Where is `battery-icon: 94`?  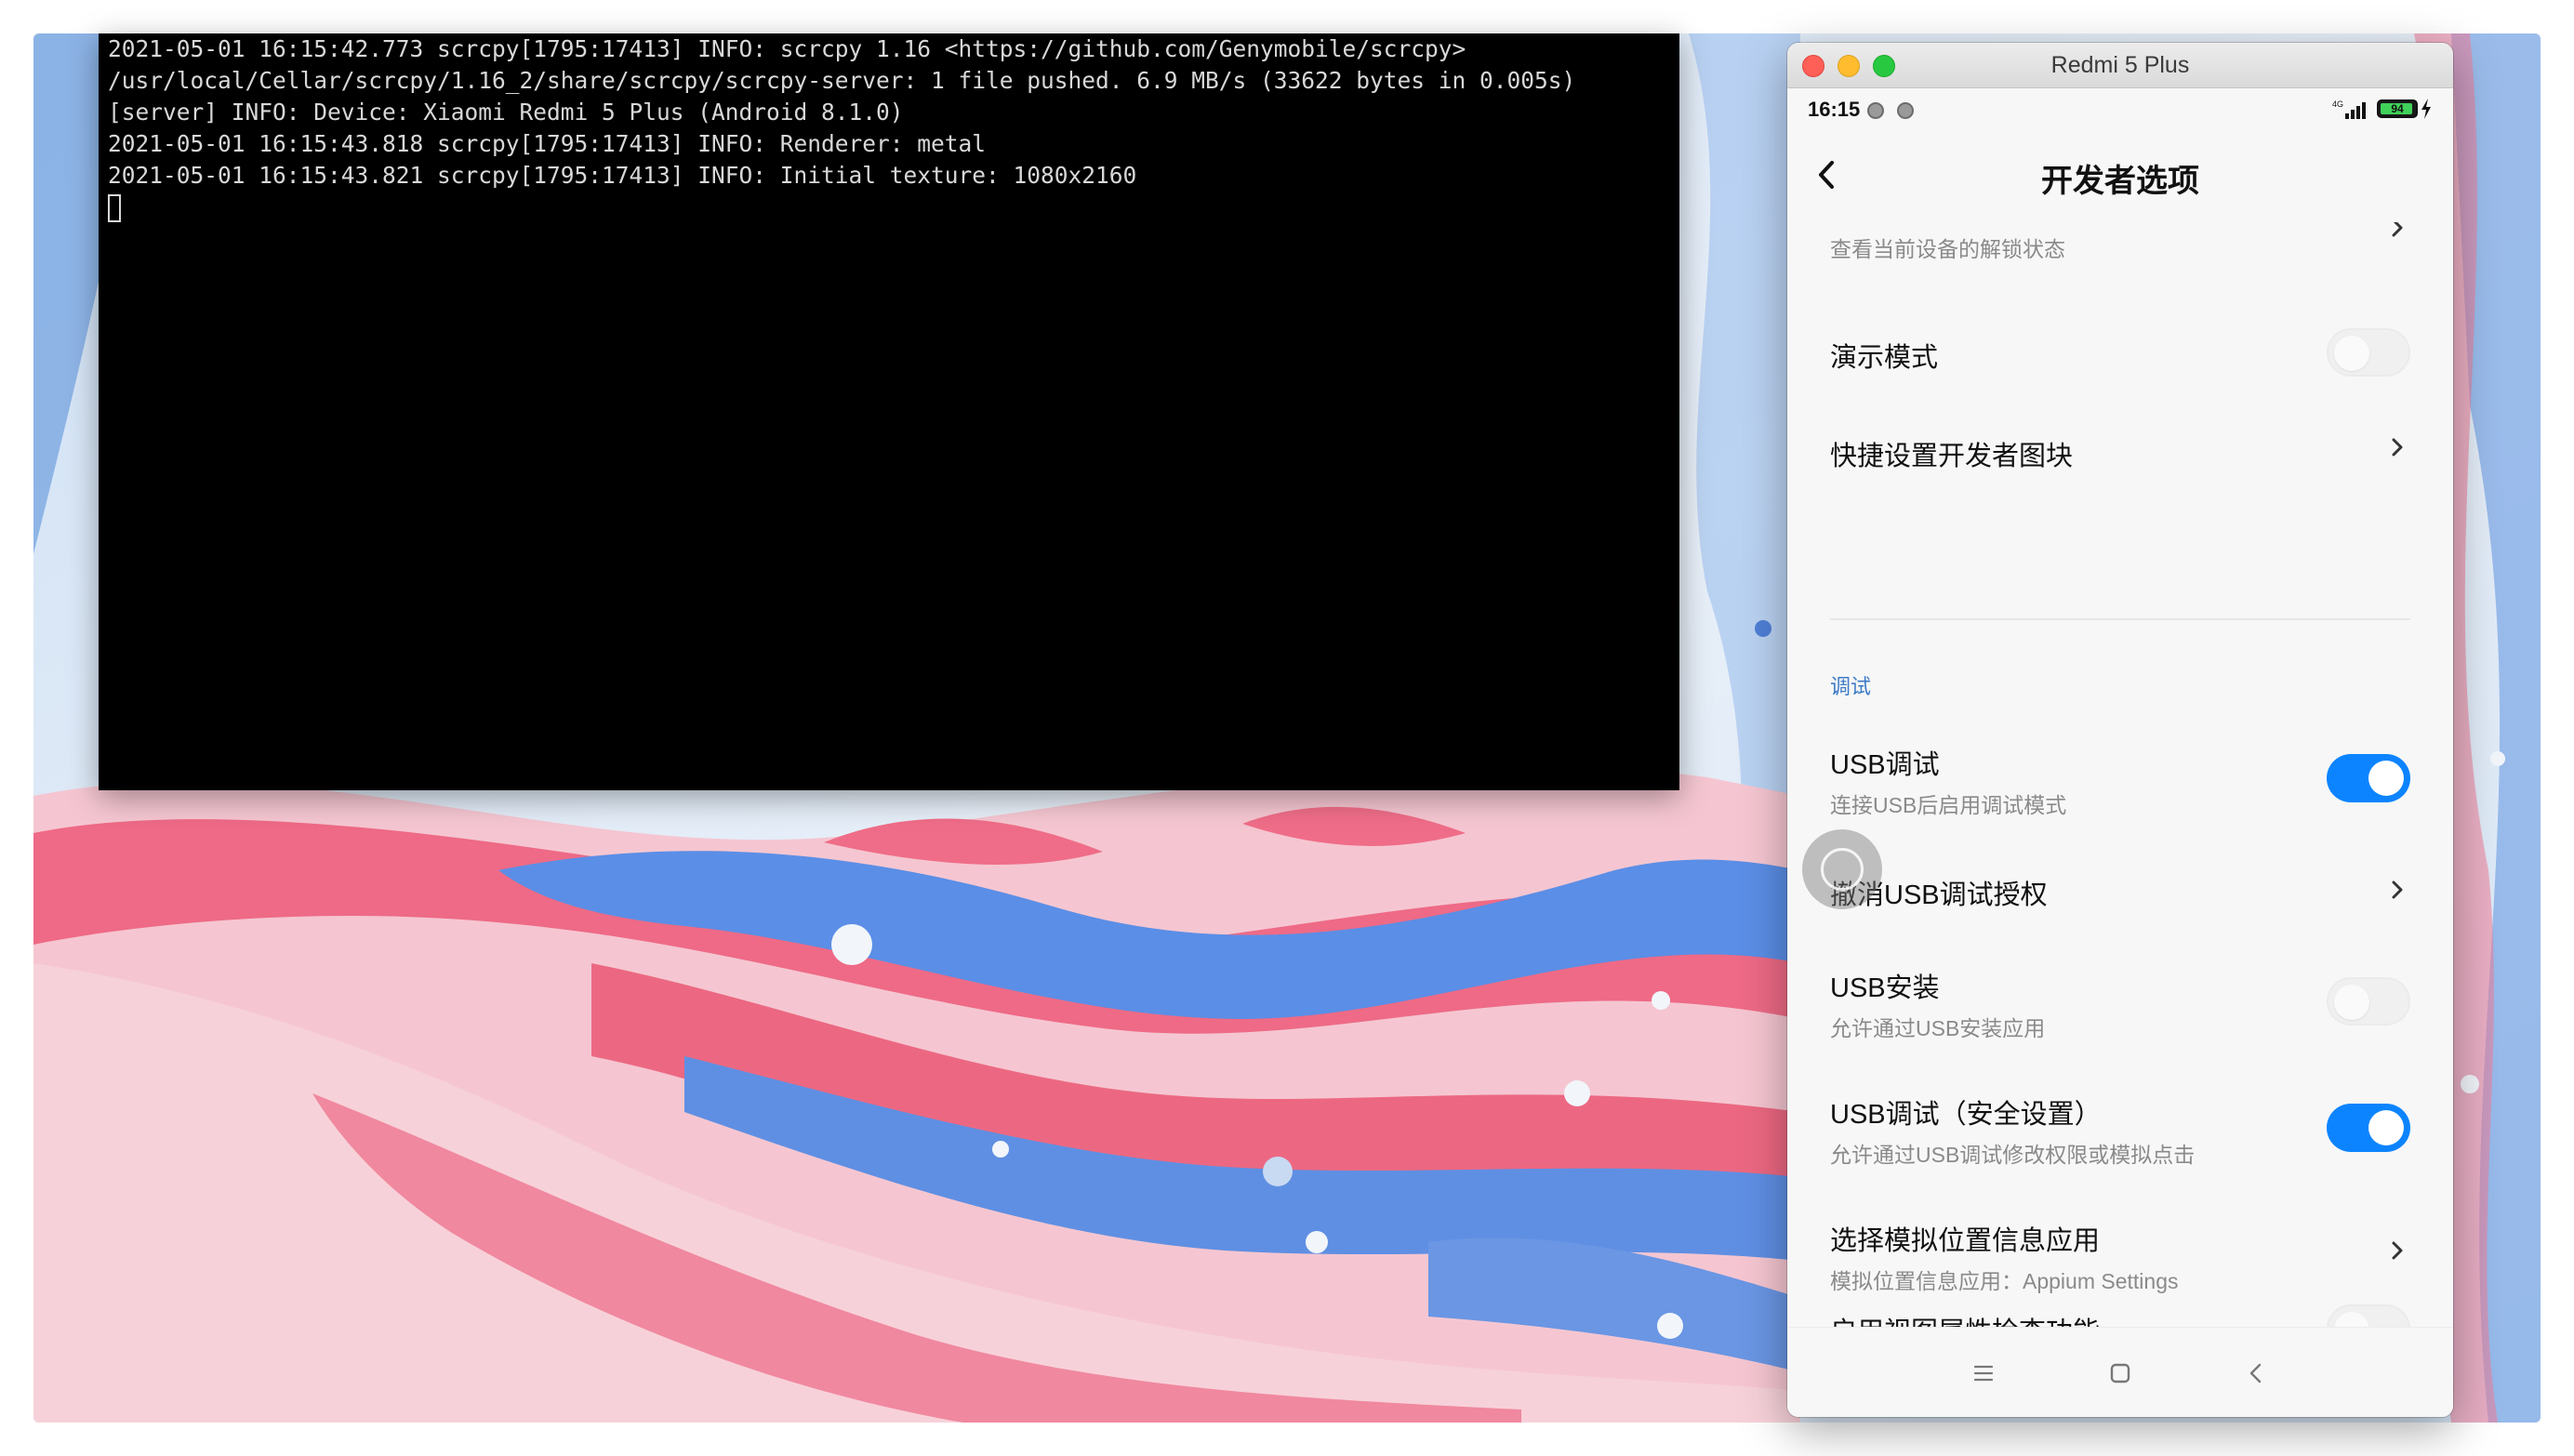
battery-icon: 94 is located at coordinates (2397, 108).